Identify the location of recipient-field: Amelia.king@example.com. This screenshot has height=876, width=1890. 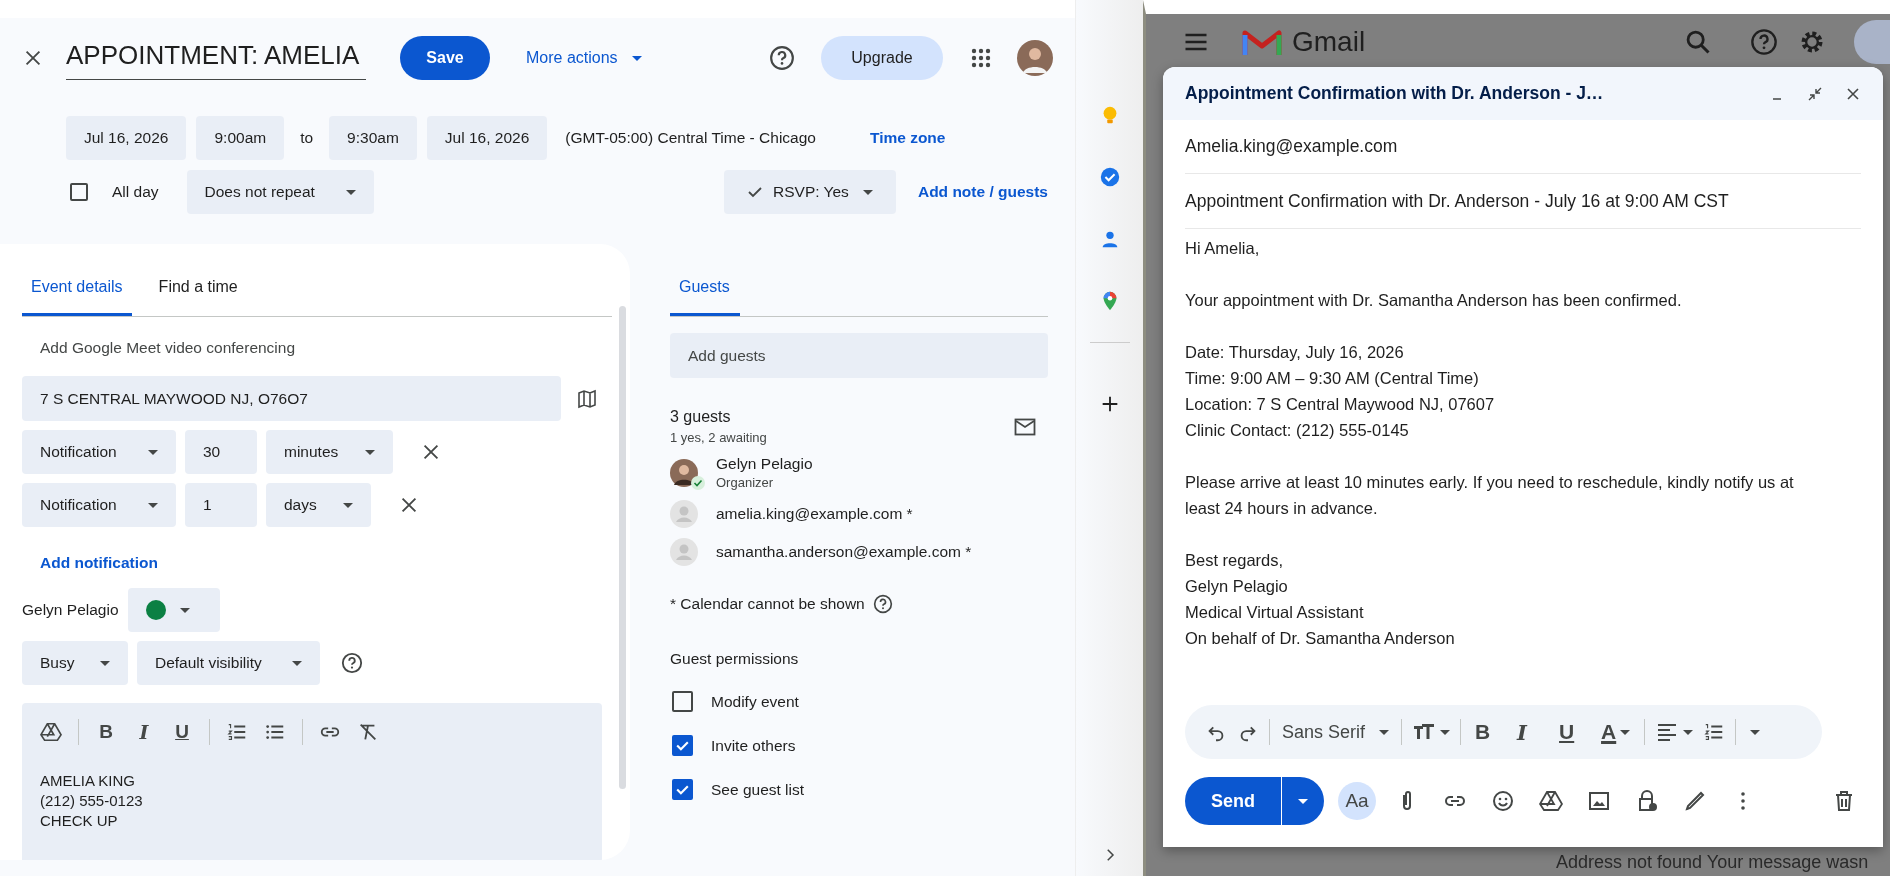
(1523, 147).